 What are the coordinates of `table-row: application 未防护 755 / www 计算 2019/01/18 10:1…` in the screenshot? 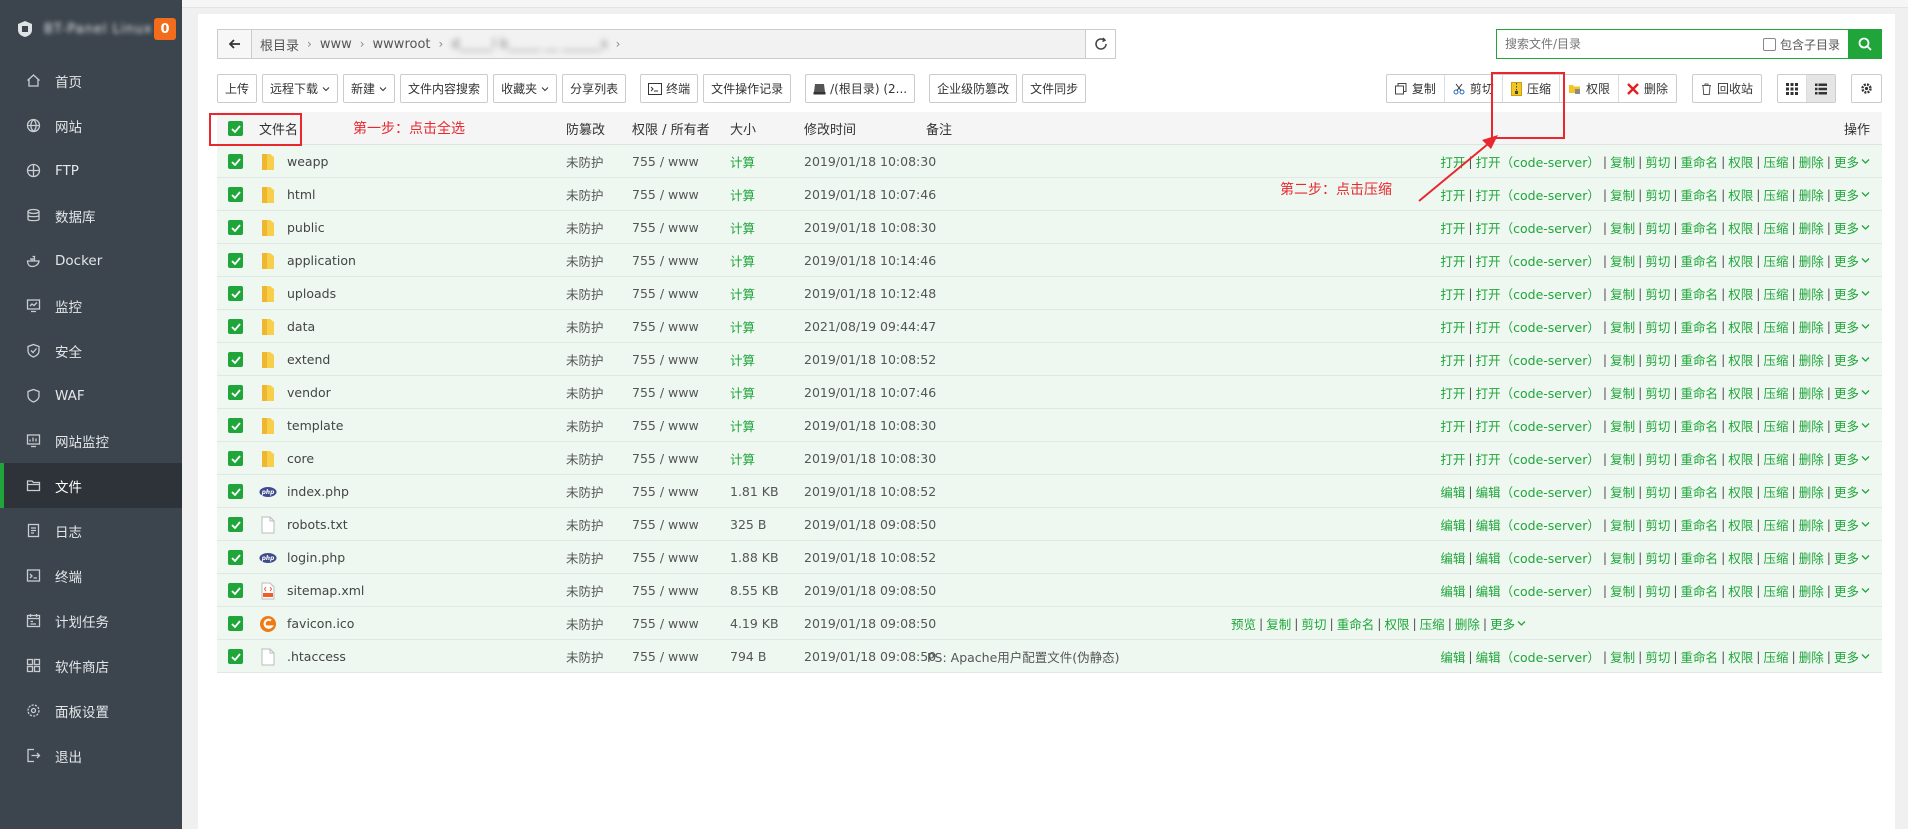 It's located at (1049, 260).